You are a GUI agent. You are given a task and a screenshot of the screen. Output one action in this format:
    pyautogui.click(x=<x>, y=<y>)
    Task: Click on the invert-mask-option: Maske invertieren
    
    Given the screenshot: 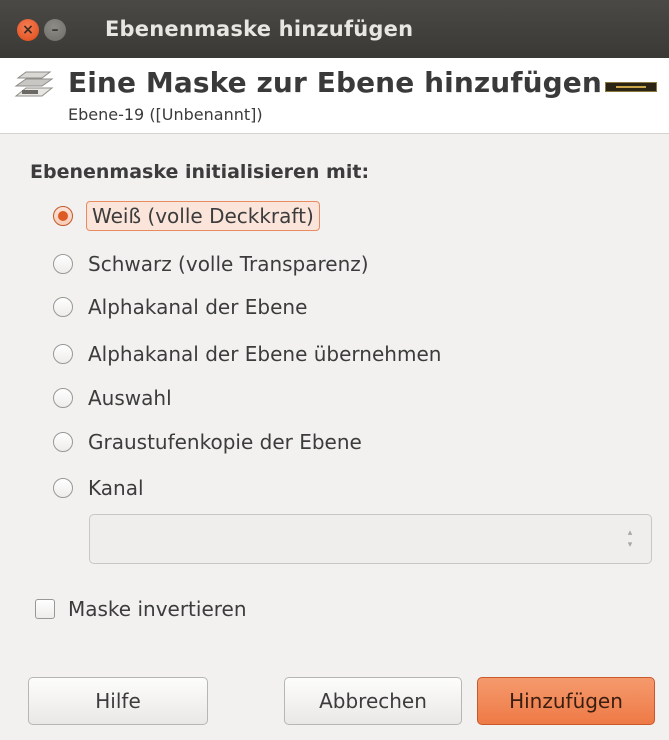 What is the action you would take?
    pyautogui.click(x=141, y=609)
    